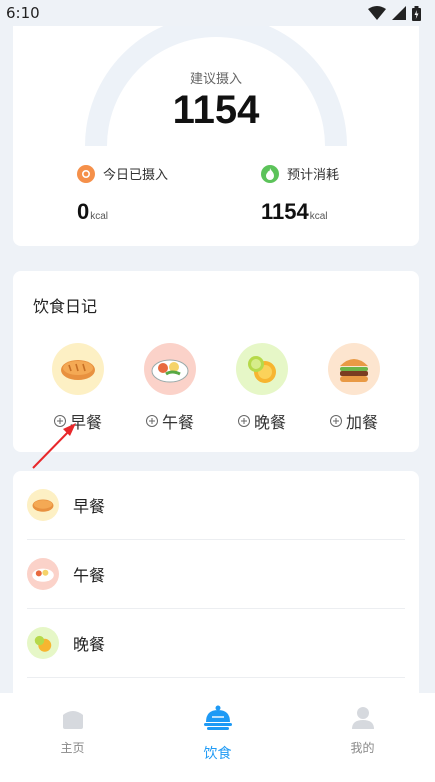  What do you see at coordinates (217, 717) in the screenshot?
I see `food-cloche-icon` at bounding box center [217, 717].